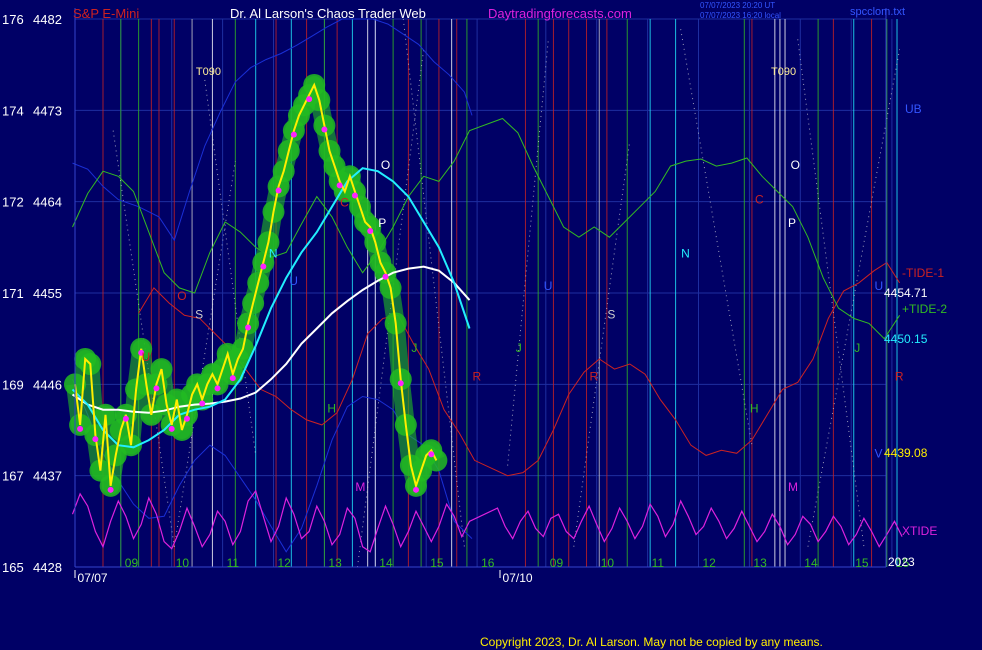 The width and height of the screenshot is (982, 650). I want to click on y-tick-price: 4482, so click(47, 19).